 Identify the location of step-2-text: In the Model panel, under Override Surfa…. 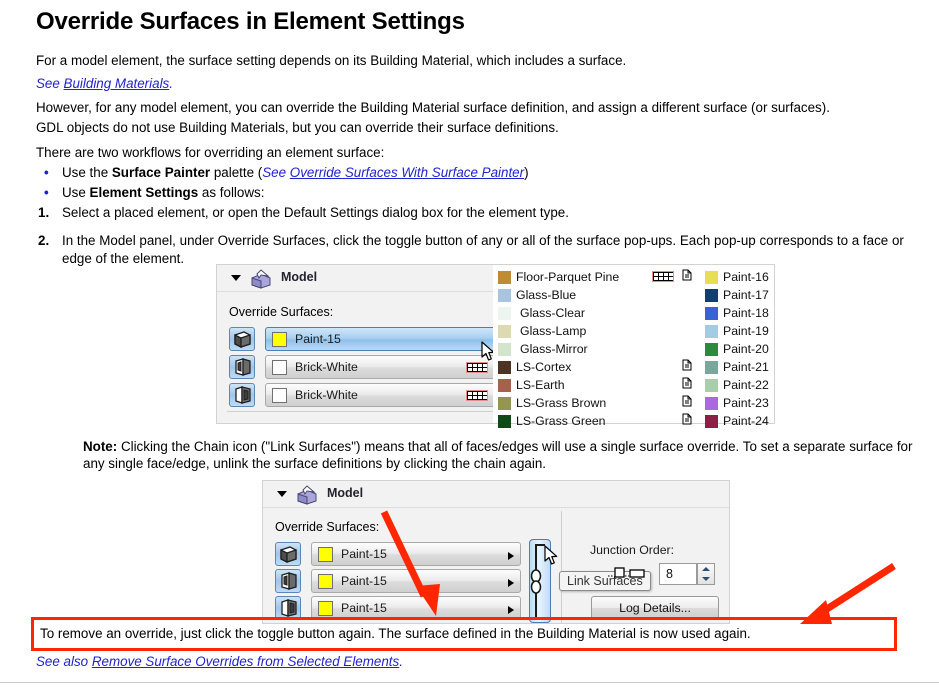
(483, 249).